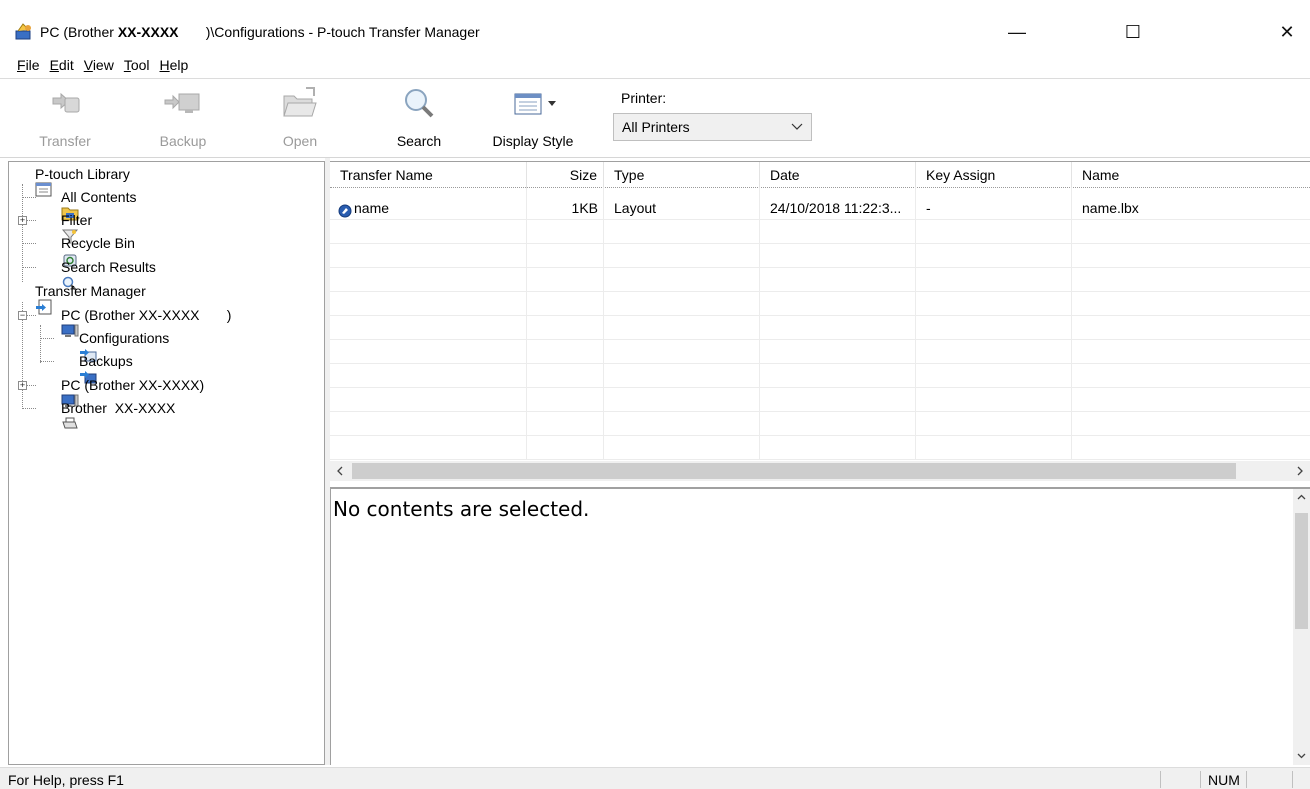 The image size is (1310, 789). What do you see at coordinates (87, 203) in the screenshot?
I see `tree-item-all-contents: All Contents` at bounding box center [87, 203].